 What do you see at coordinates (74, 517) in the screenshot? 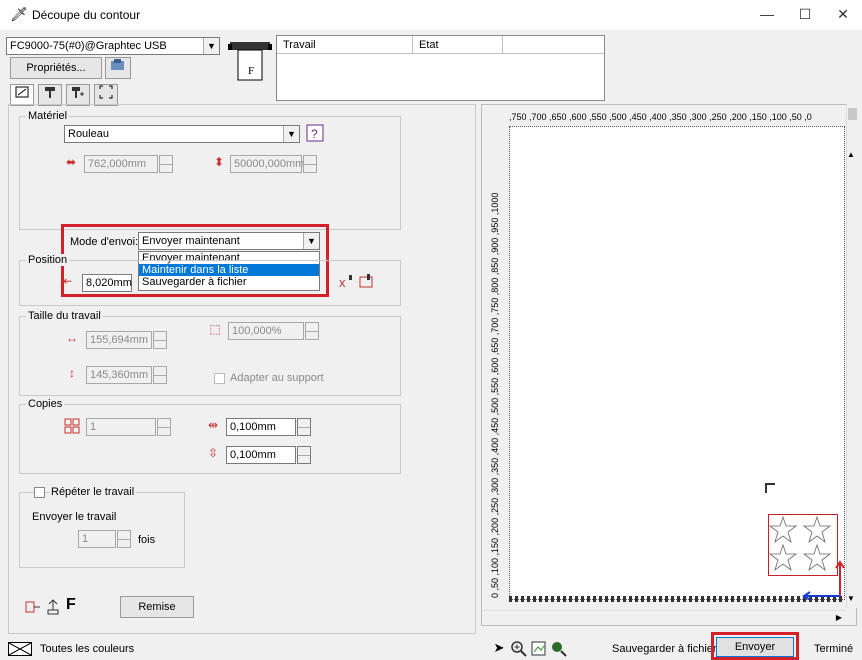
I see `send-job-label: Envoyer le travail` at bounding box center [74, 517].